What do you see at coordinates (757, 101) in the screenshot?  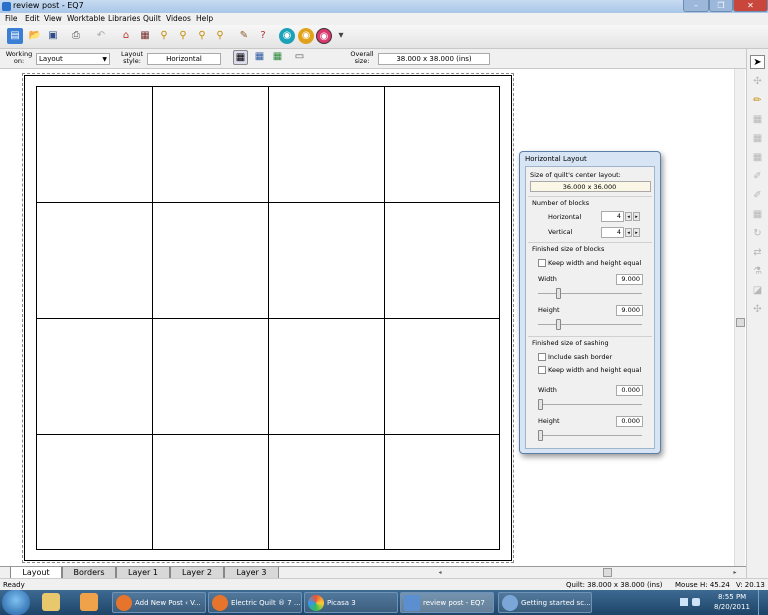 I see `pencil-icon: ✏` at bounding box center [757, 101].